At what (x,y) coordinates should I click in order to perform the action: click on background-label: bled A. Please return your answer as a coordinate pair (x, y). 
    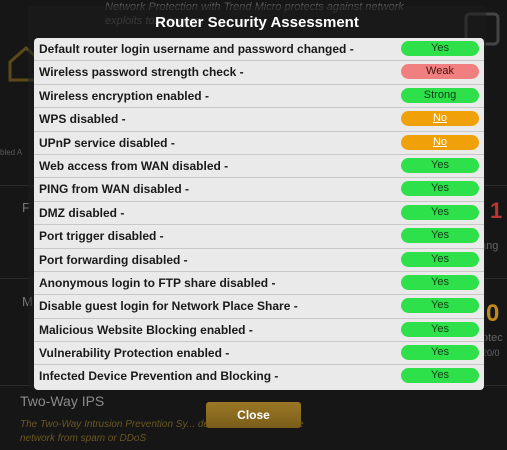
    Looking at the image, I should click on (11, 152).